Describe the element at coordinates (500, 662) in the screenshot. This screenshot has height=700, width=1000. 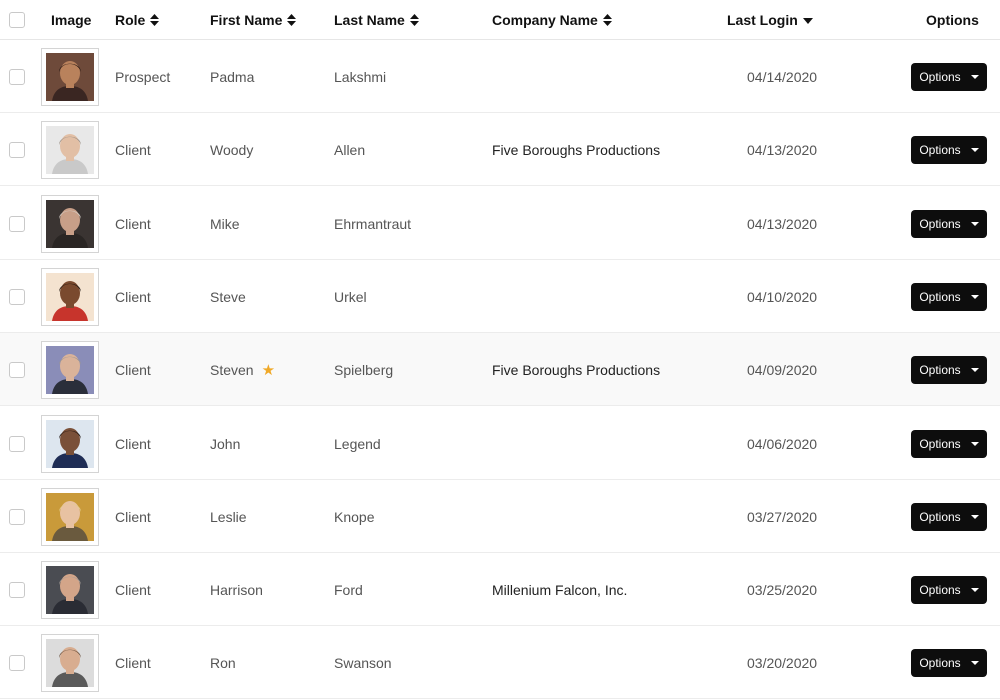
I see `table-row: Client Ron Swanson 03/20/2020 Options` at that location.